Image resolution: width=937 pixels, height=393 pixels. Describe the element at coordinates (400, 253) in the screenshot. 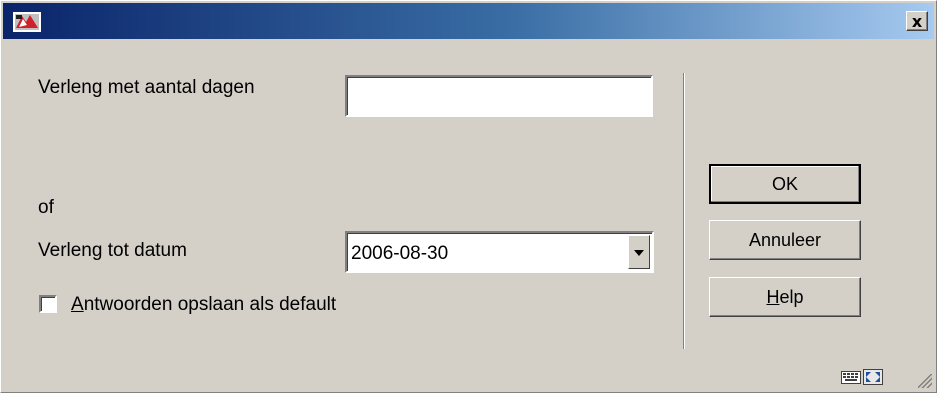

I see `date-select-value: 2006-08-30` at that location.